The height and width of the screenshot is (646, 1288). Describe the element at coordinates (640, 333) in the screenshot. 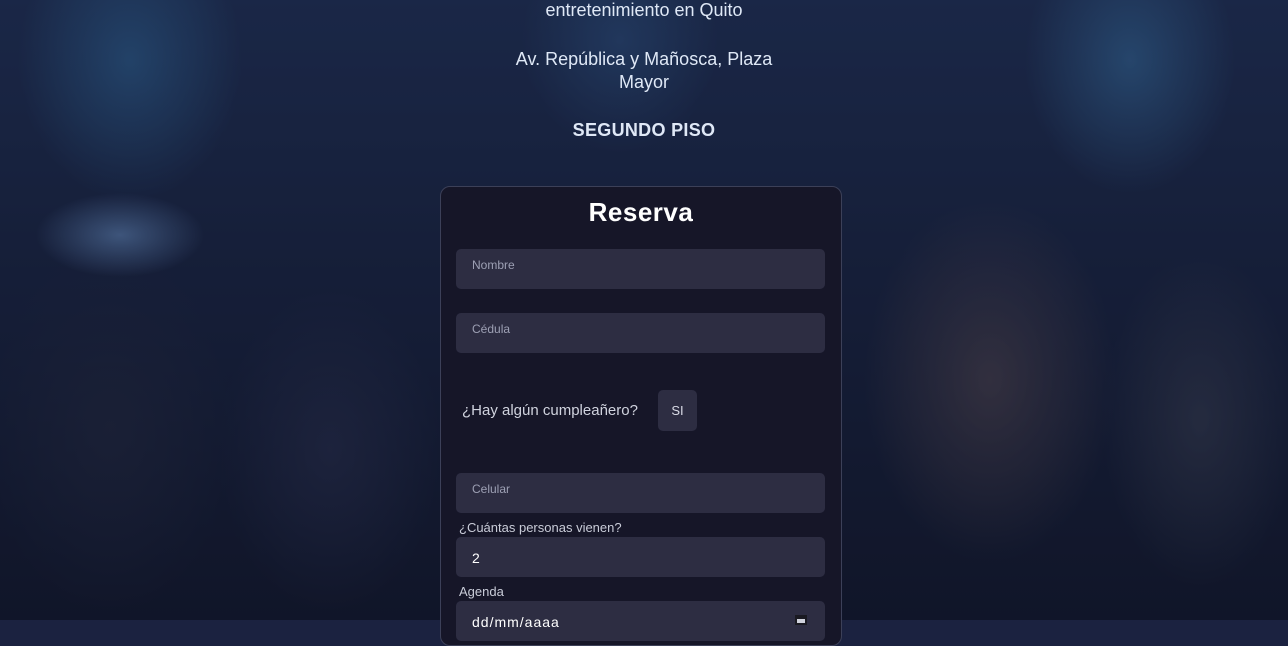

I see `id-input` at that location.